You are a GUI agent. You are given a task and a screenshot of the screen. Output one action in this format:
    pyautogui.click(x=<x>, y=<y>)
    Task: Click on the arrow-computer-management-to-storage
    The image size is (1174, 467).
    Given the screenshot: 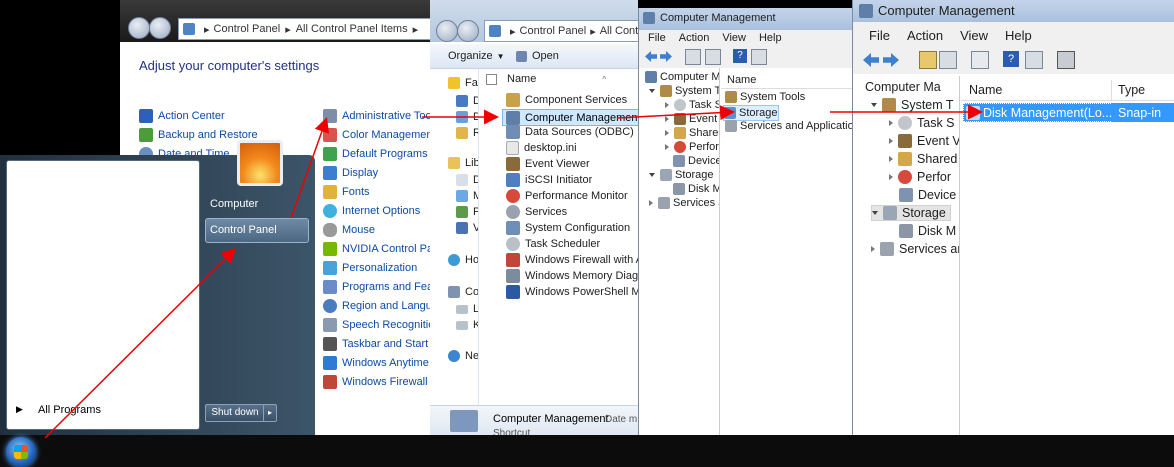 What is the action you would take?
    pyautogui.click(x=675, y=113)
    